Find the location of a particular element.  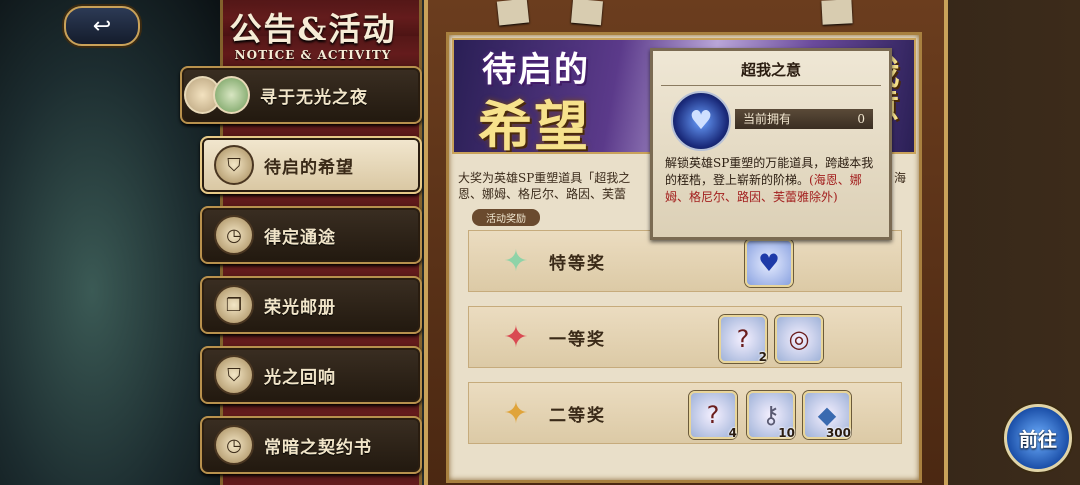

sidebar-item-path: ◷ 律定通途 is located at coordinates (311, 235).